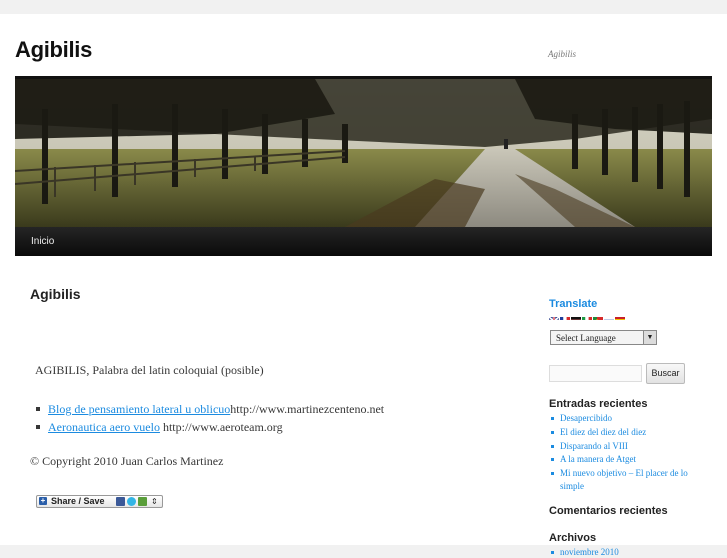  Describe the element at coordinates (142, 501) in the screenshot. I see `share-service-icon` at that location.